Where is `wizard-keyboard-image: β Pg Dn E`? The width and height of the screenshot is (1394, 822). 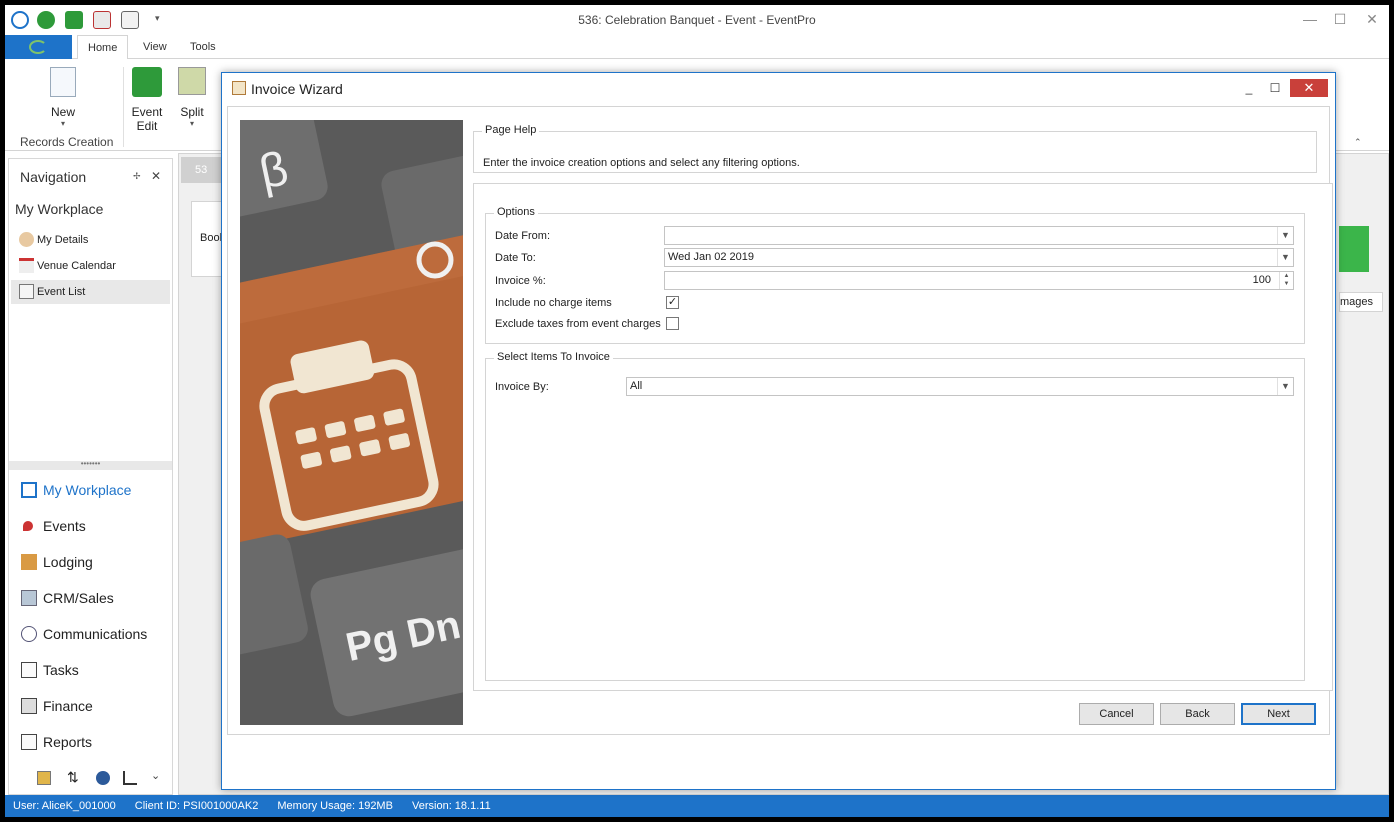
wizard-keyboard-image: β Pg Dn E is located at coordinates (351, 422).